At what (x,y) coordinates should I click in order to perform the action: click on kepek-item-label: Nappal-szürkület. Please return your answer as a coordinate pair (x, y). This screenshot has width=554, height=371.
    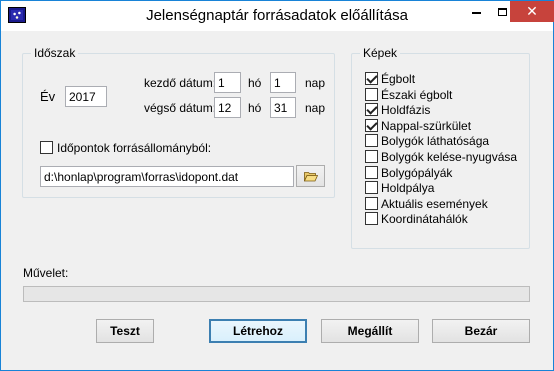
    Looking at the image, I should click on (426, 126).